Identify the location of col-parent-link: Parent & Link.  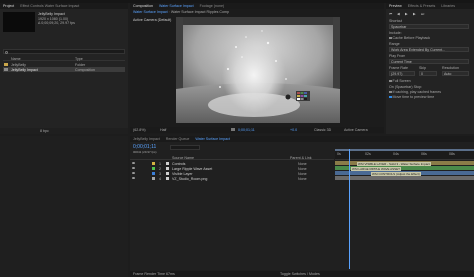
(301, 158).